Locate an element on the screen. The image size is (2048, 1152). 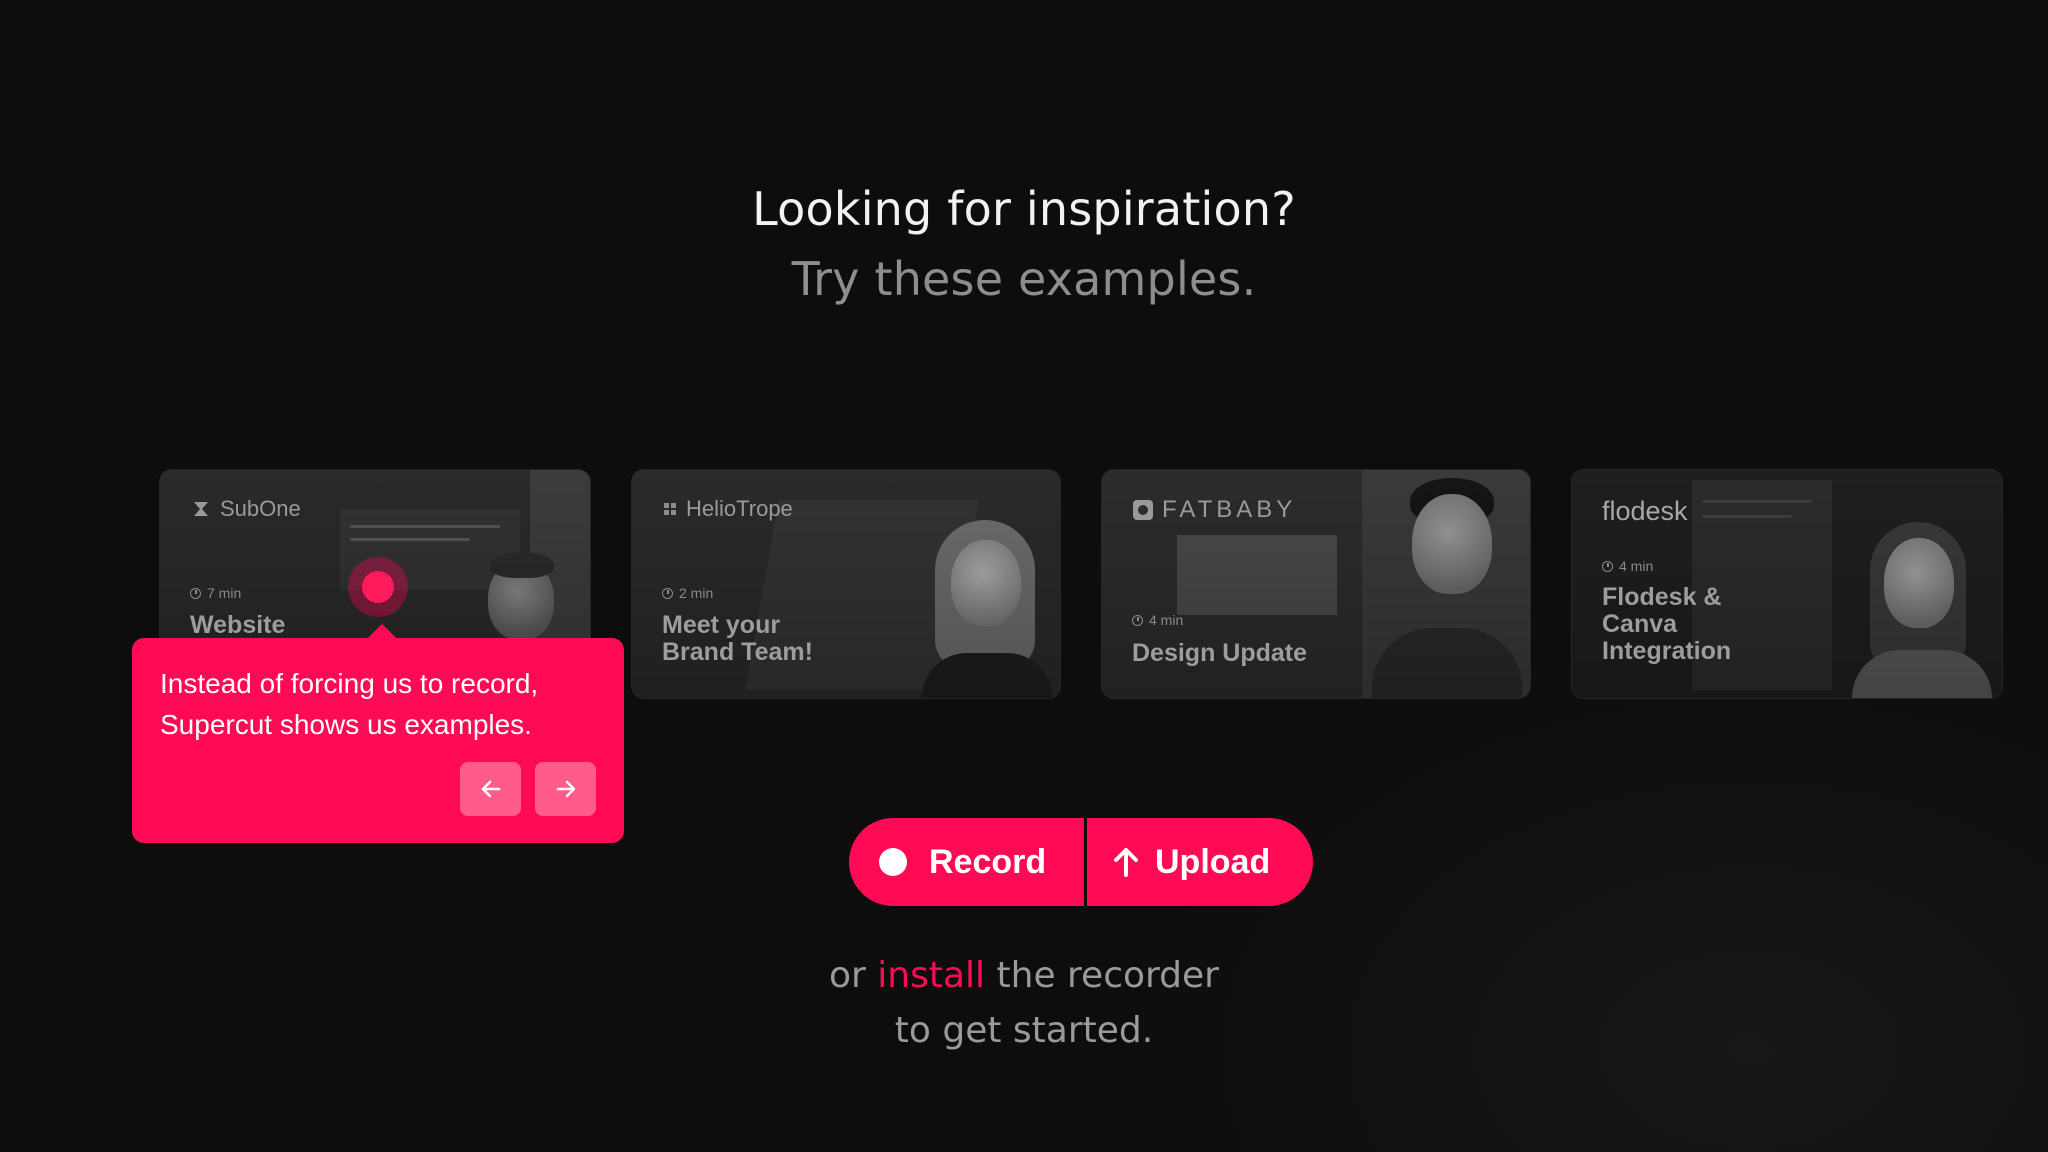
card-brand: FATBABY is located at coordinates (1214, 510).